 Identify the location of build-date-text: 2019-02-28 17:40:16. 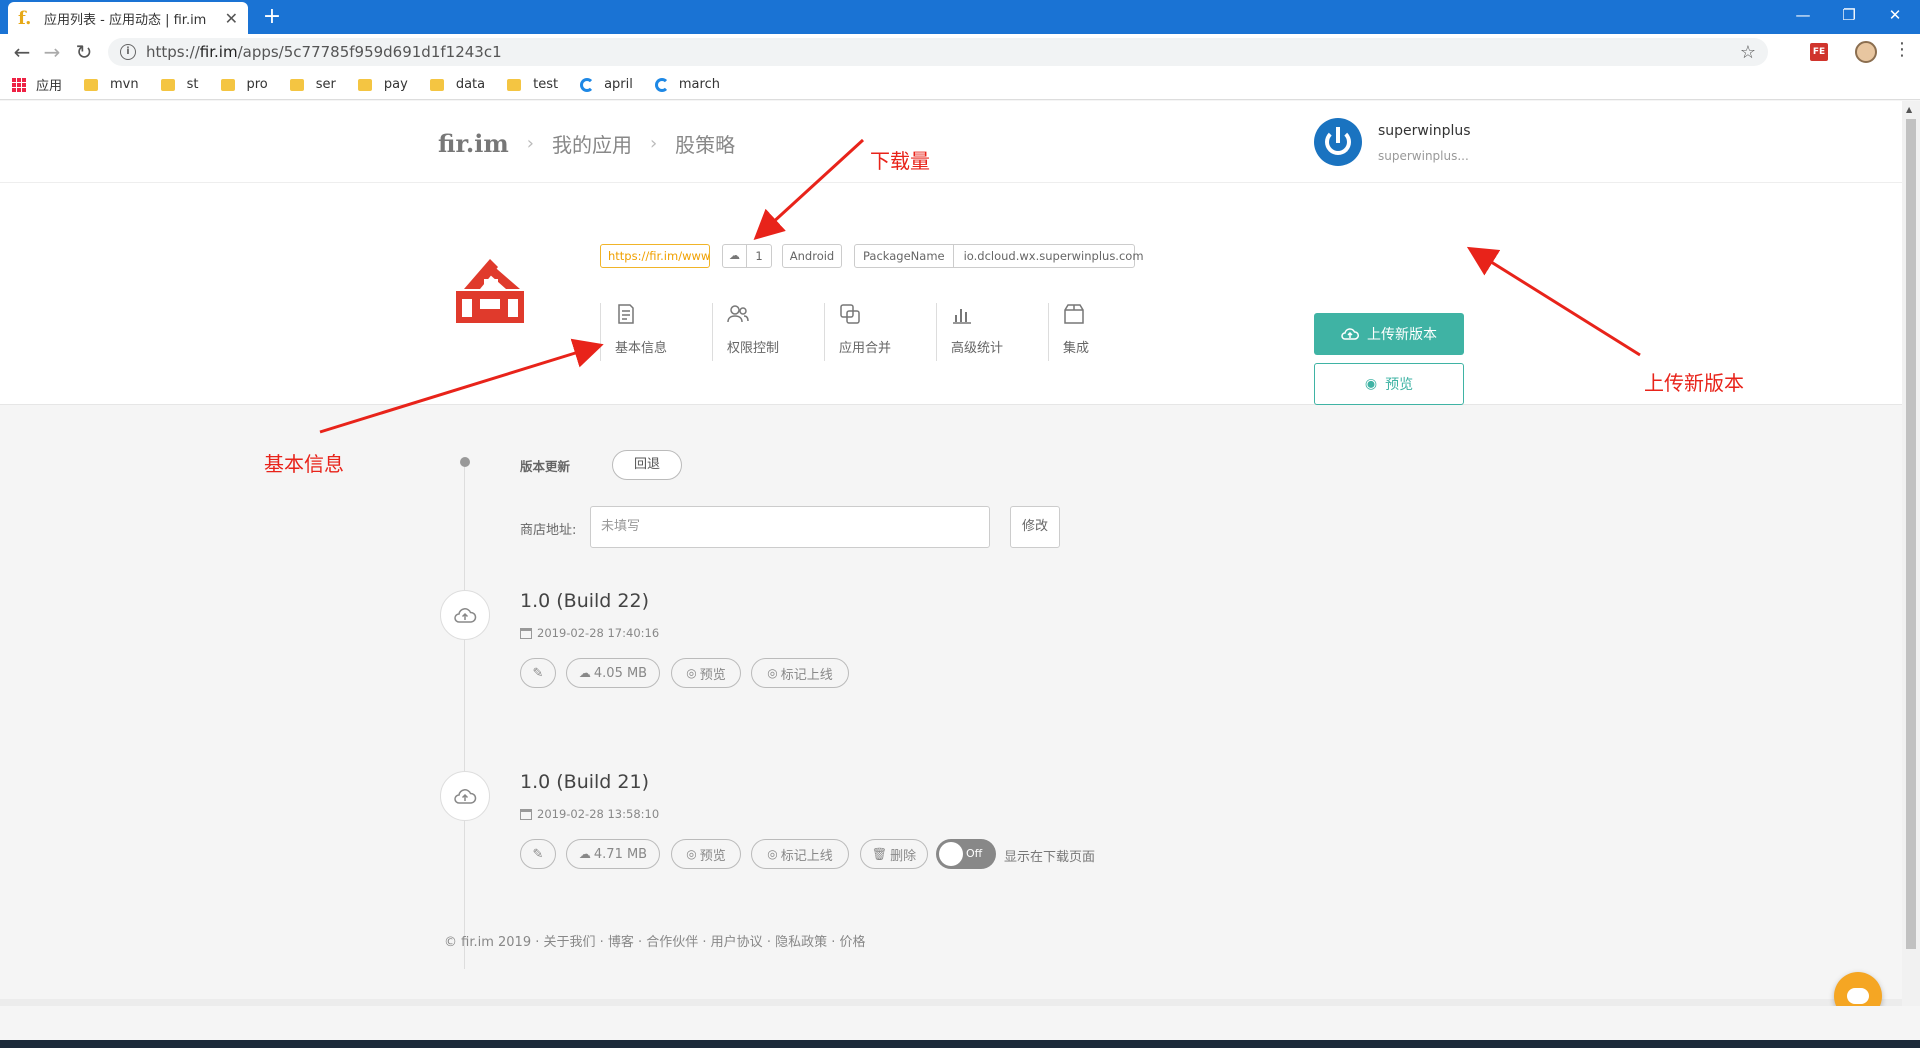
(598, 633).